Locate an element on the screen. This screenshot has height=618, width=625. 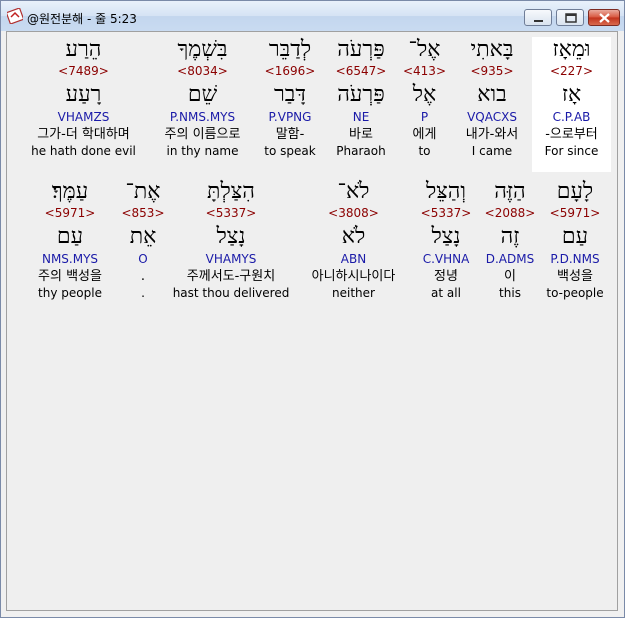
english-gloss: at all is located at coordinates (446, 293).